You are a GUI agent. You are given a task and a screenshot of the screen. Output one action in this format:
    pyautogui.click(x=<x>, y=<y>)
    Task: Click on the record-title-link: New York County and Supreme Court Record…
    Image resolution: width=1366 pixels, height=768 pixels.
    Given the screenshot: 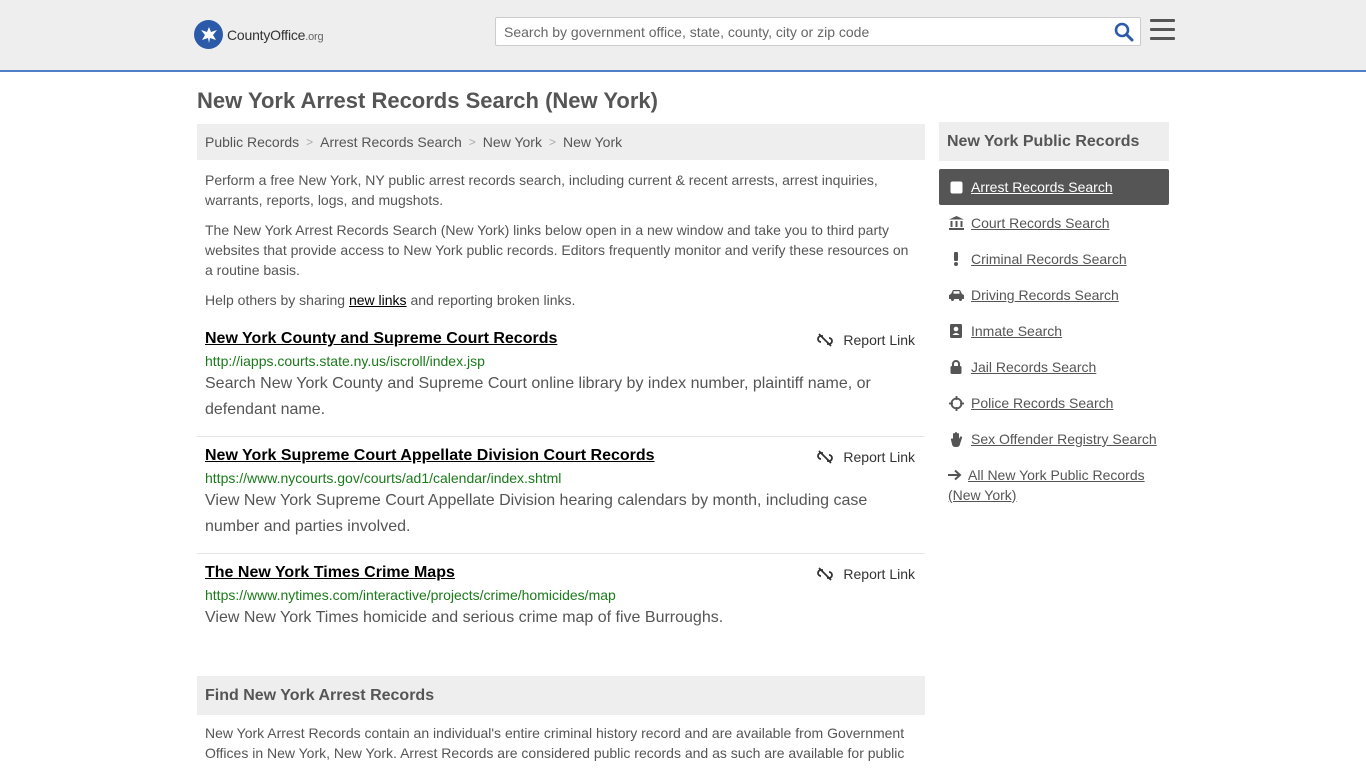 What is the action you would take?
    pyautogui.click(x=381, y=339)
    